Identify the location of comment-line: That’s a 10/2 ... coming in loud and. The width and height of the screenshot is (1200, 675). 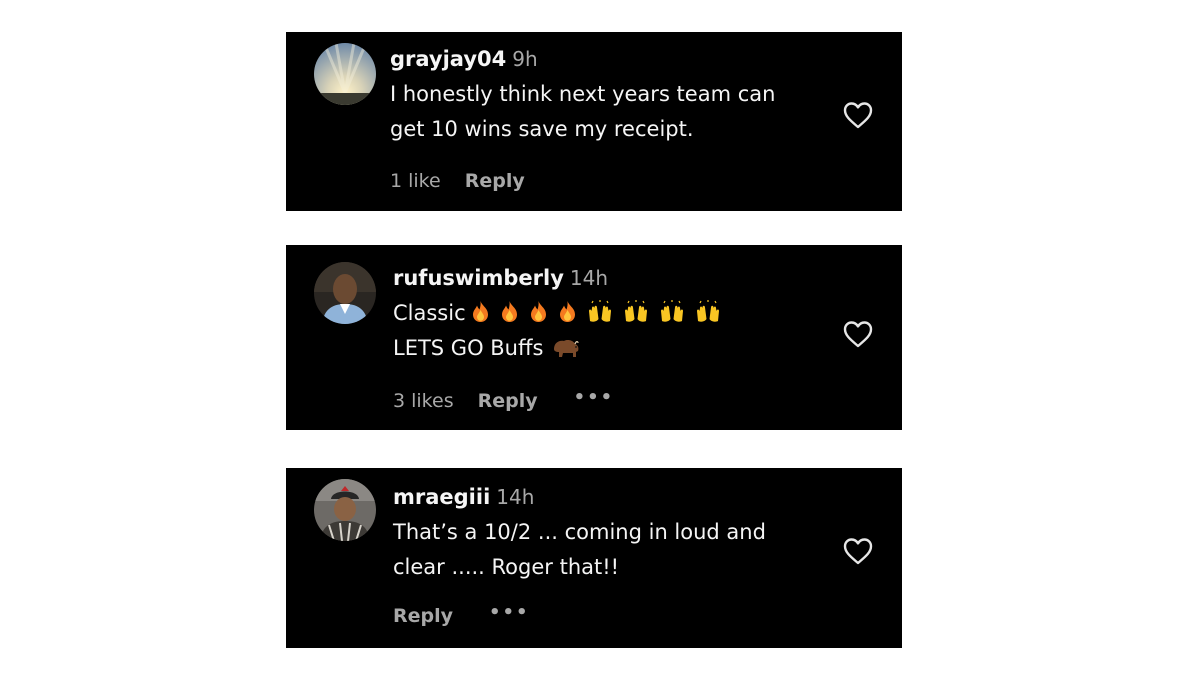
(579, 532).